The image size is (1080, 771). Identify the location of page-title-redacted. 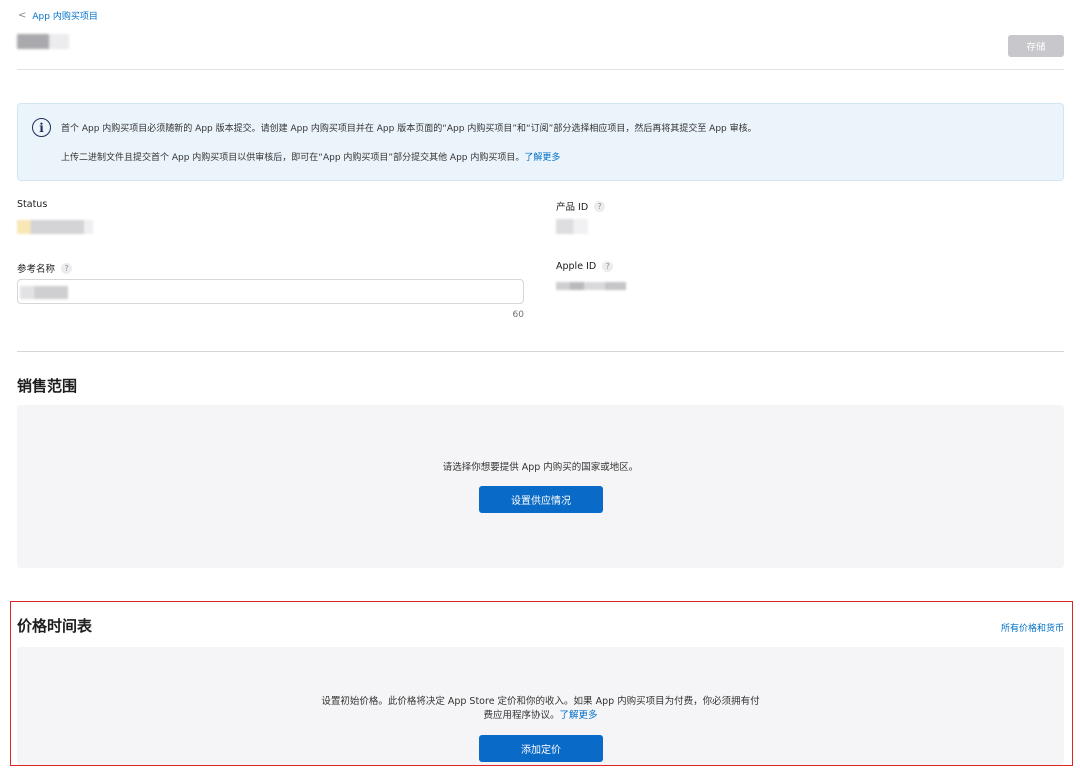
(43, 41).